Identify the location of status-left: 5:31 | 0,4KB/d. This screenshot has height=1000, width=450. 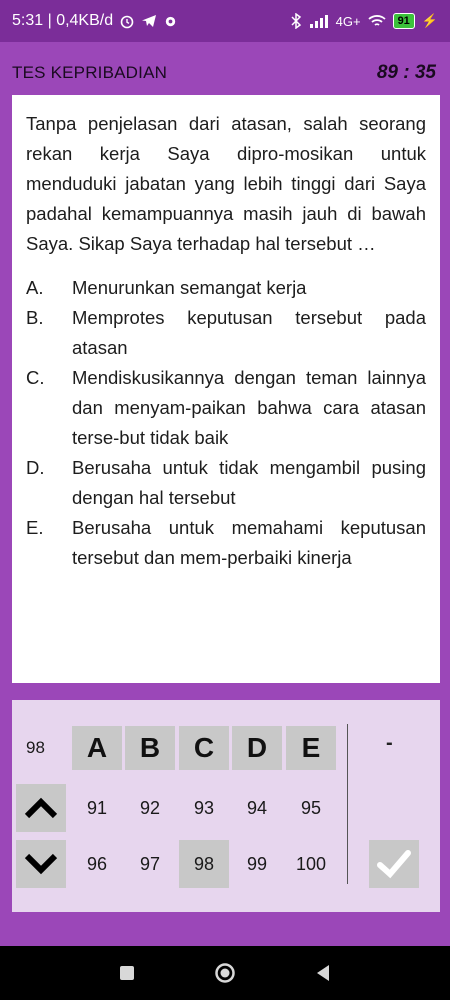
(95, 21).